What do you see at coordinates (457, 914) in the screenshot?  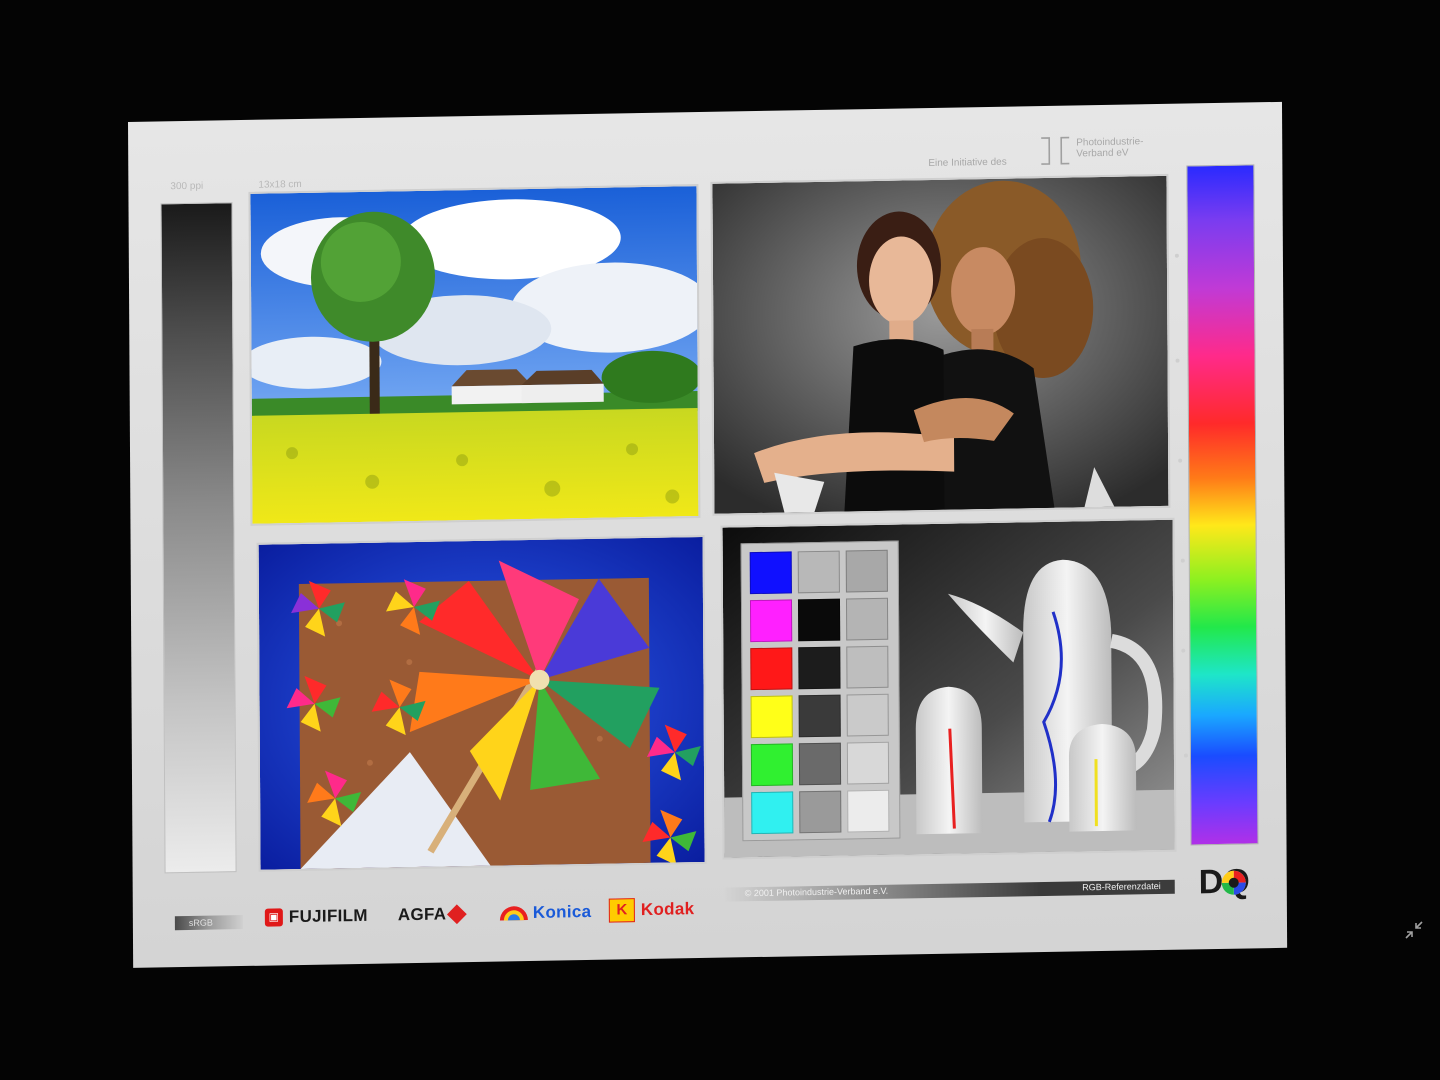 I see `agfa-rhombus-icon` at bounding box center [457, 914].